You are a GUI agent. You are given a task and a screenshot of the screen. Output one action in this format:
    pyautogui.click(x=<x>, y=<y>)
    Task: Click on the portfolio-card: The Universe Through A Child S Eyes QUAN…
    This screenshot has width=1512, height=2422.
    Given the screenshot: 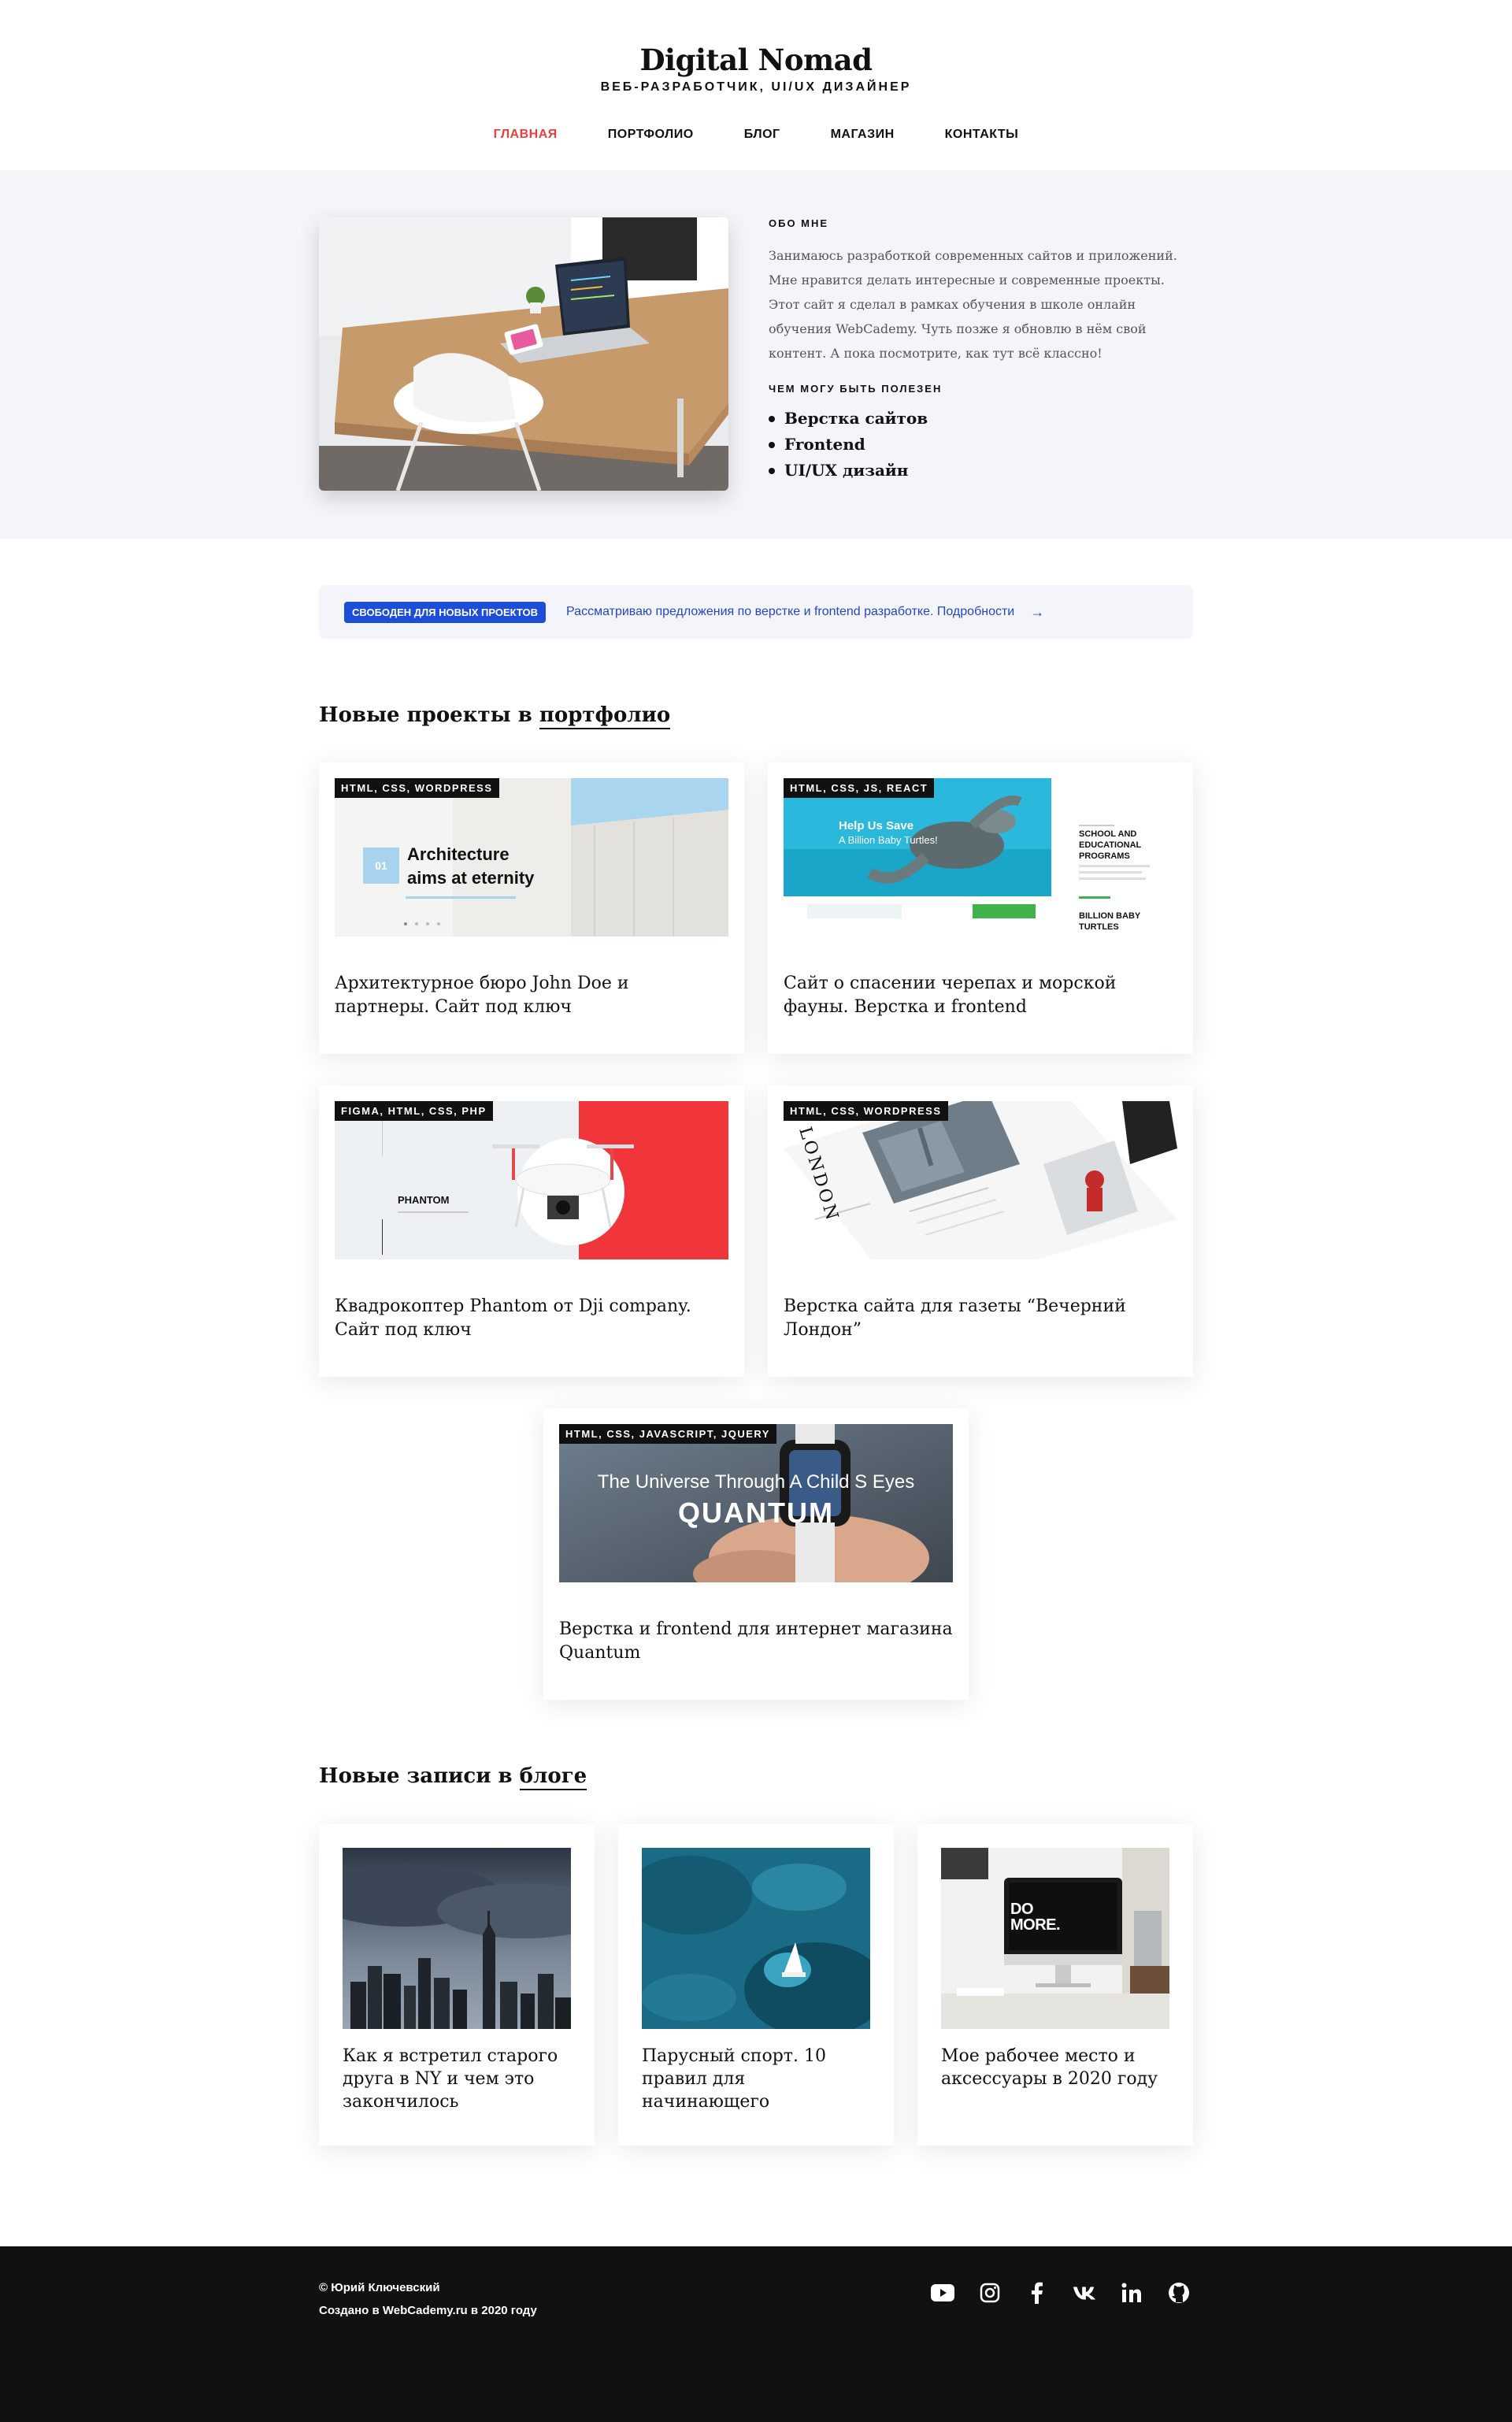 What is the action you would take?
    pyautogui.click(x=756, y=1554)
    